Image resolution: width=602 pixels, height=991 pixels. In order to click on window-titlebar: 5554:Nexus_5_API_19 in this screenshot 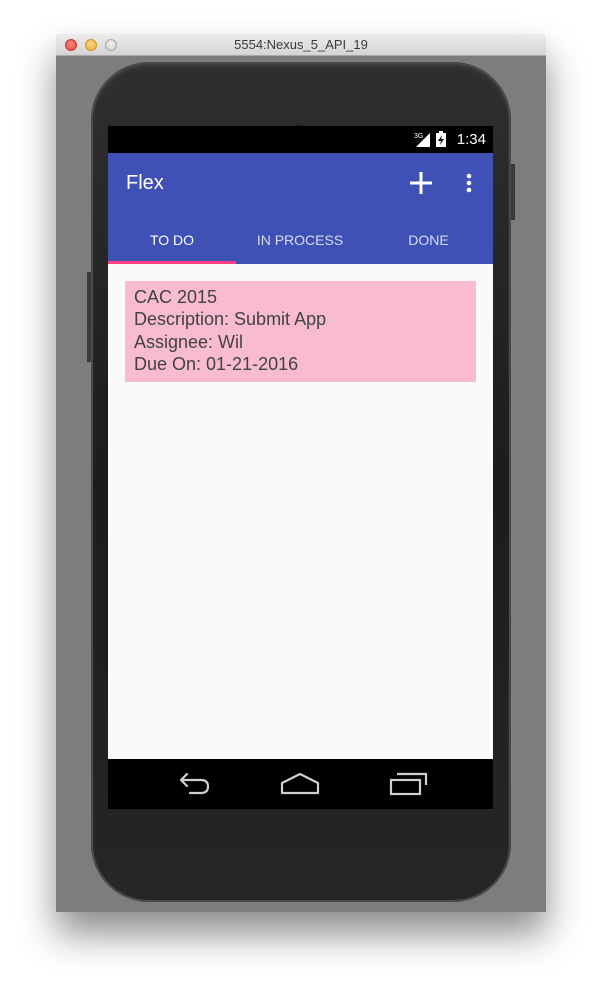, I will do `click(301, 45)`.